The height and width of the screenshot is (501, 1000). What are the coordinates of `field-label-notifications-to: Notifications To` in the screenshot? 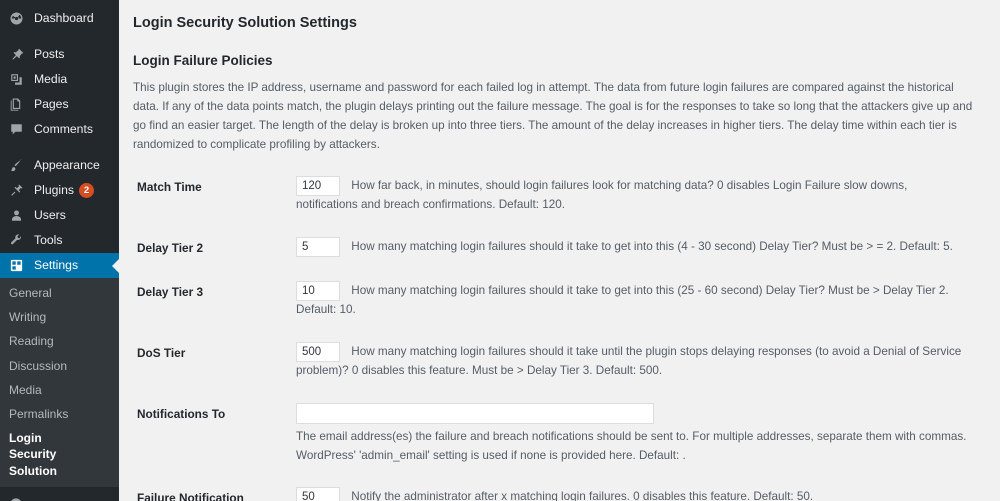 It's located at (181, 413).